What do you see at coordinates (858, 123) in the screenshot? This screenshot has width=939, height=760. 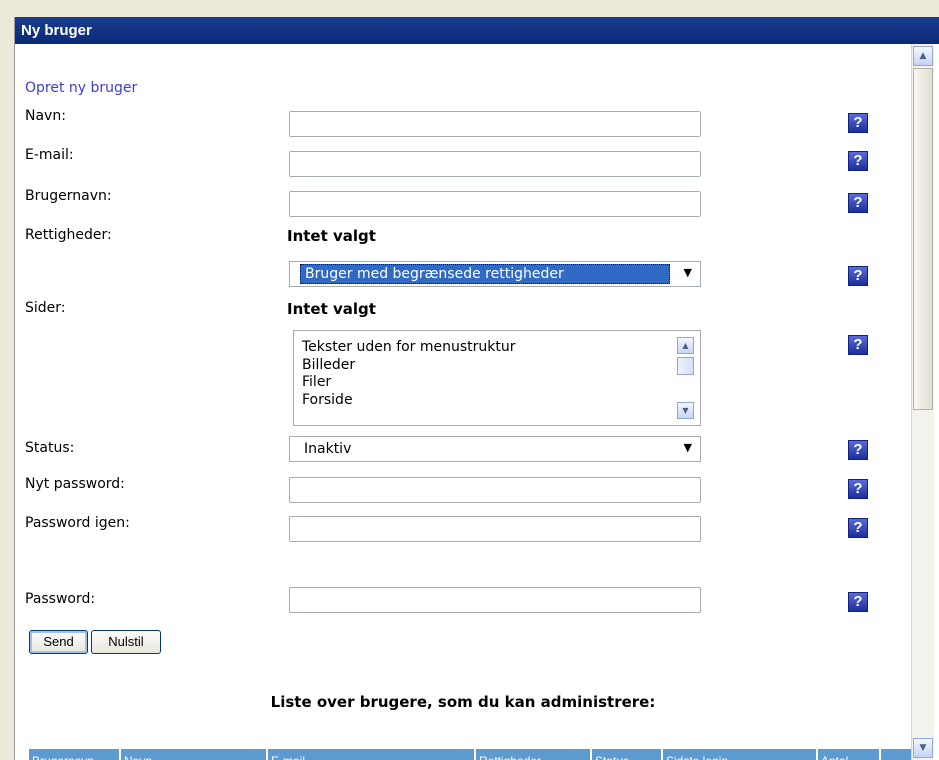 I see `help-navn-icon: ?` at bounding box center [858, 123].